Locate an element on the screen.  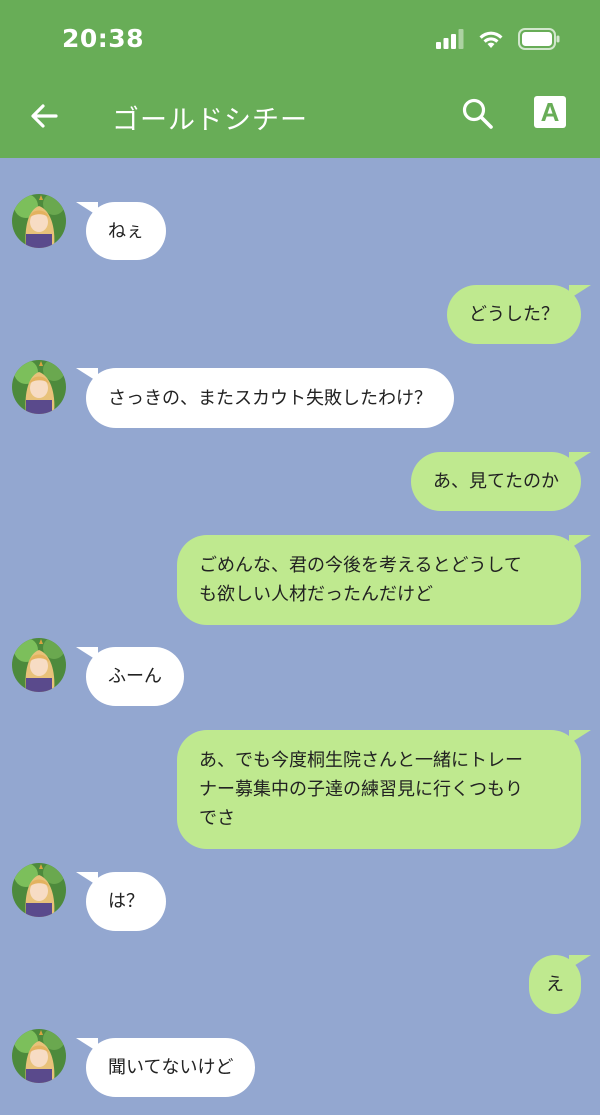
message-incoming: ねぇ is located at coordinates (121, 231).